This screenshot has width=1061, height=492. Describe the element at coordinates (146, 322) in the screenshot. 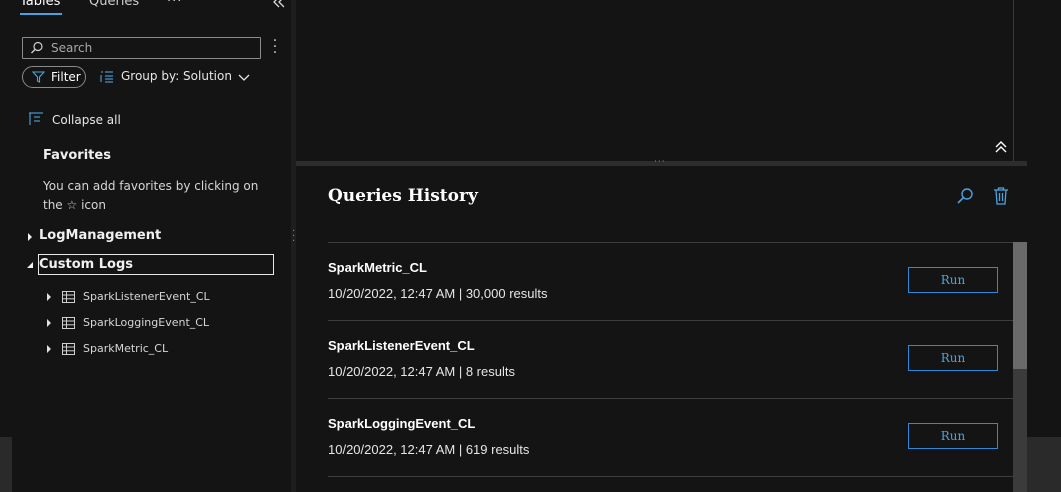

I see `table-name: SparkLoggingEvent_CL` at that location.